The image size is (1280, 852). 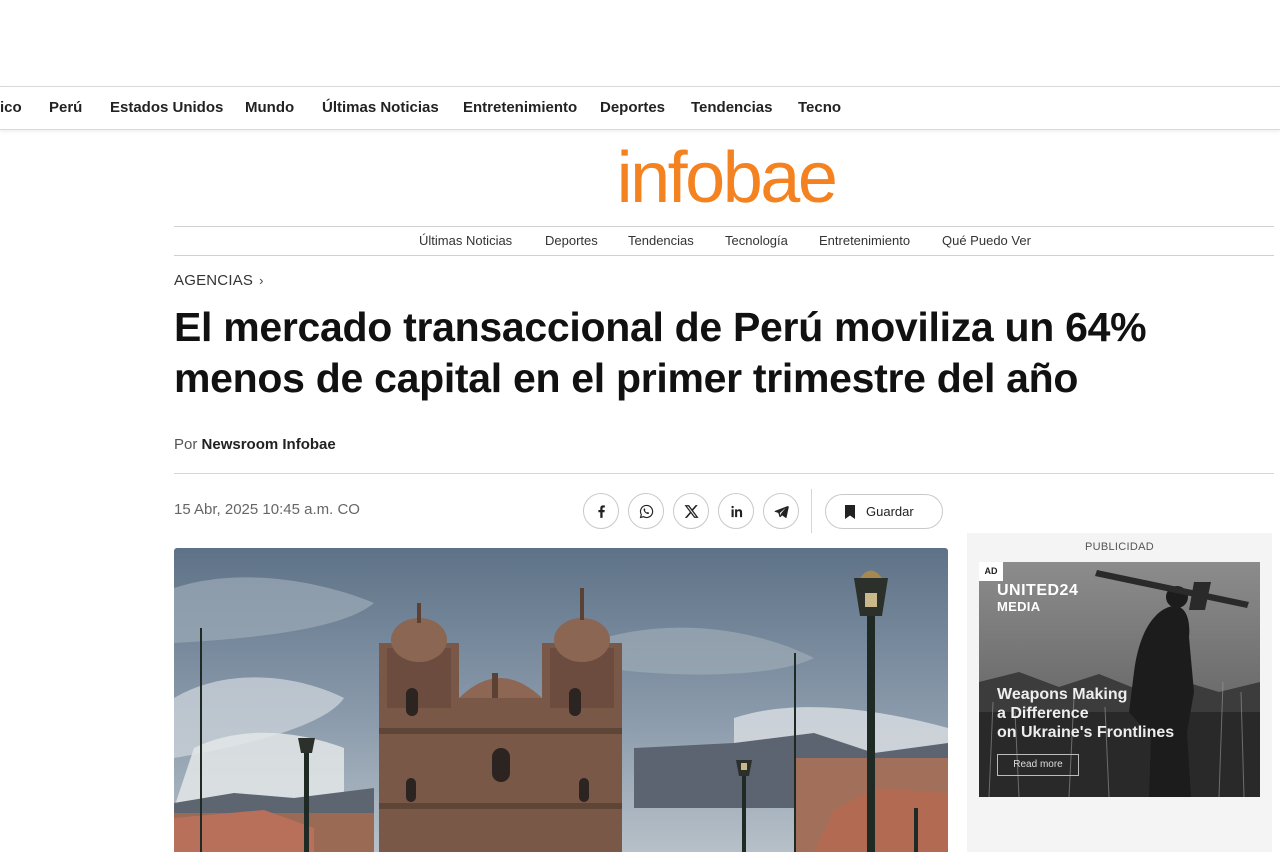 What do you see at coordinates (864, 241) in the screenshot?
I see `subnav-item-entretenimiento: Entretenimiento` at bounding box center [864, 241].